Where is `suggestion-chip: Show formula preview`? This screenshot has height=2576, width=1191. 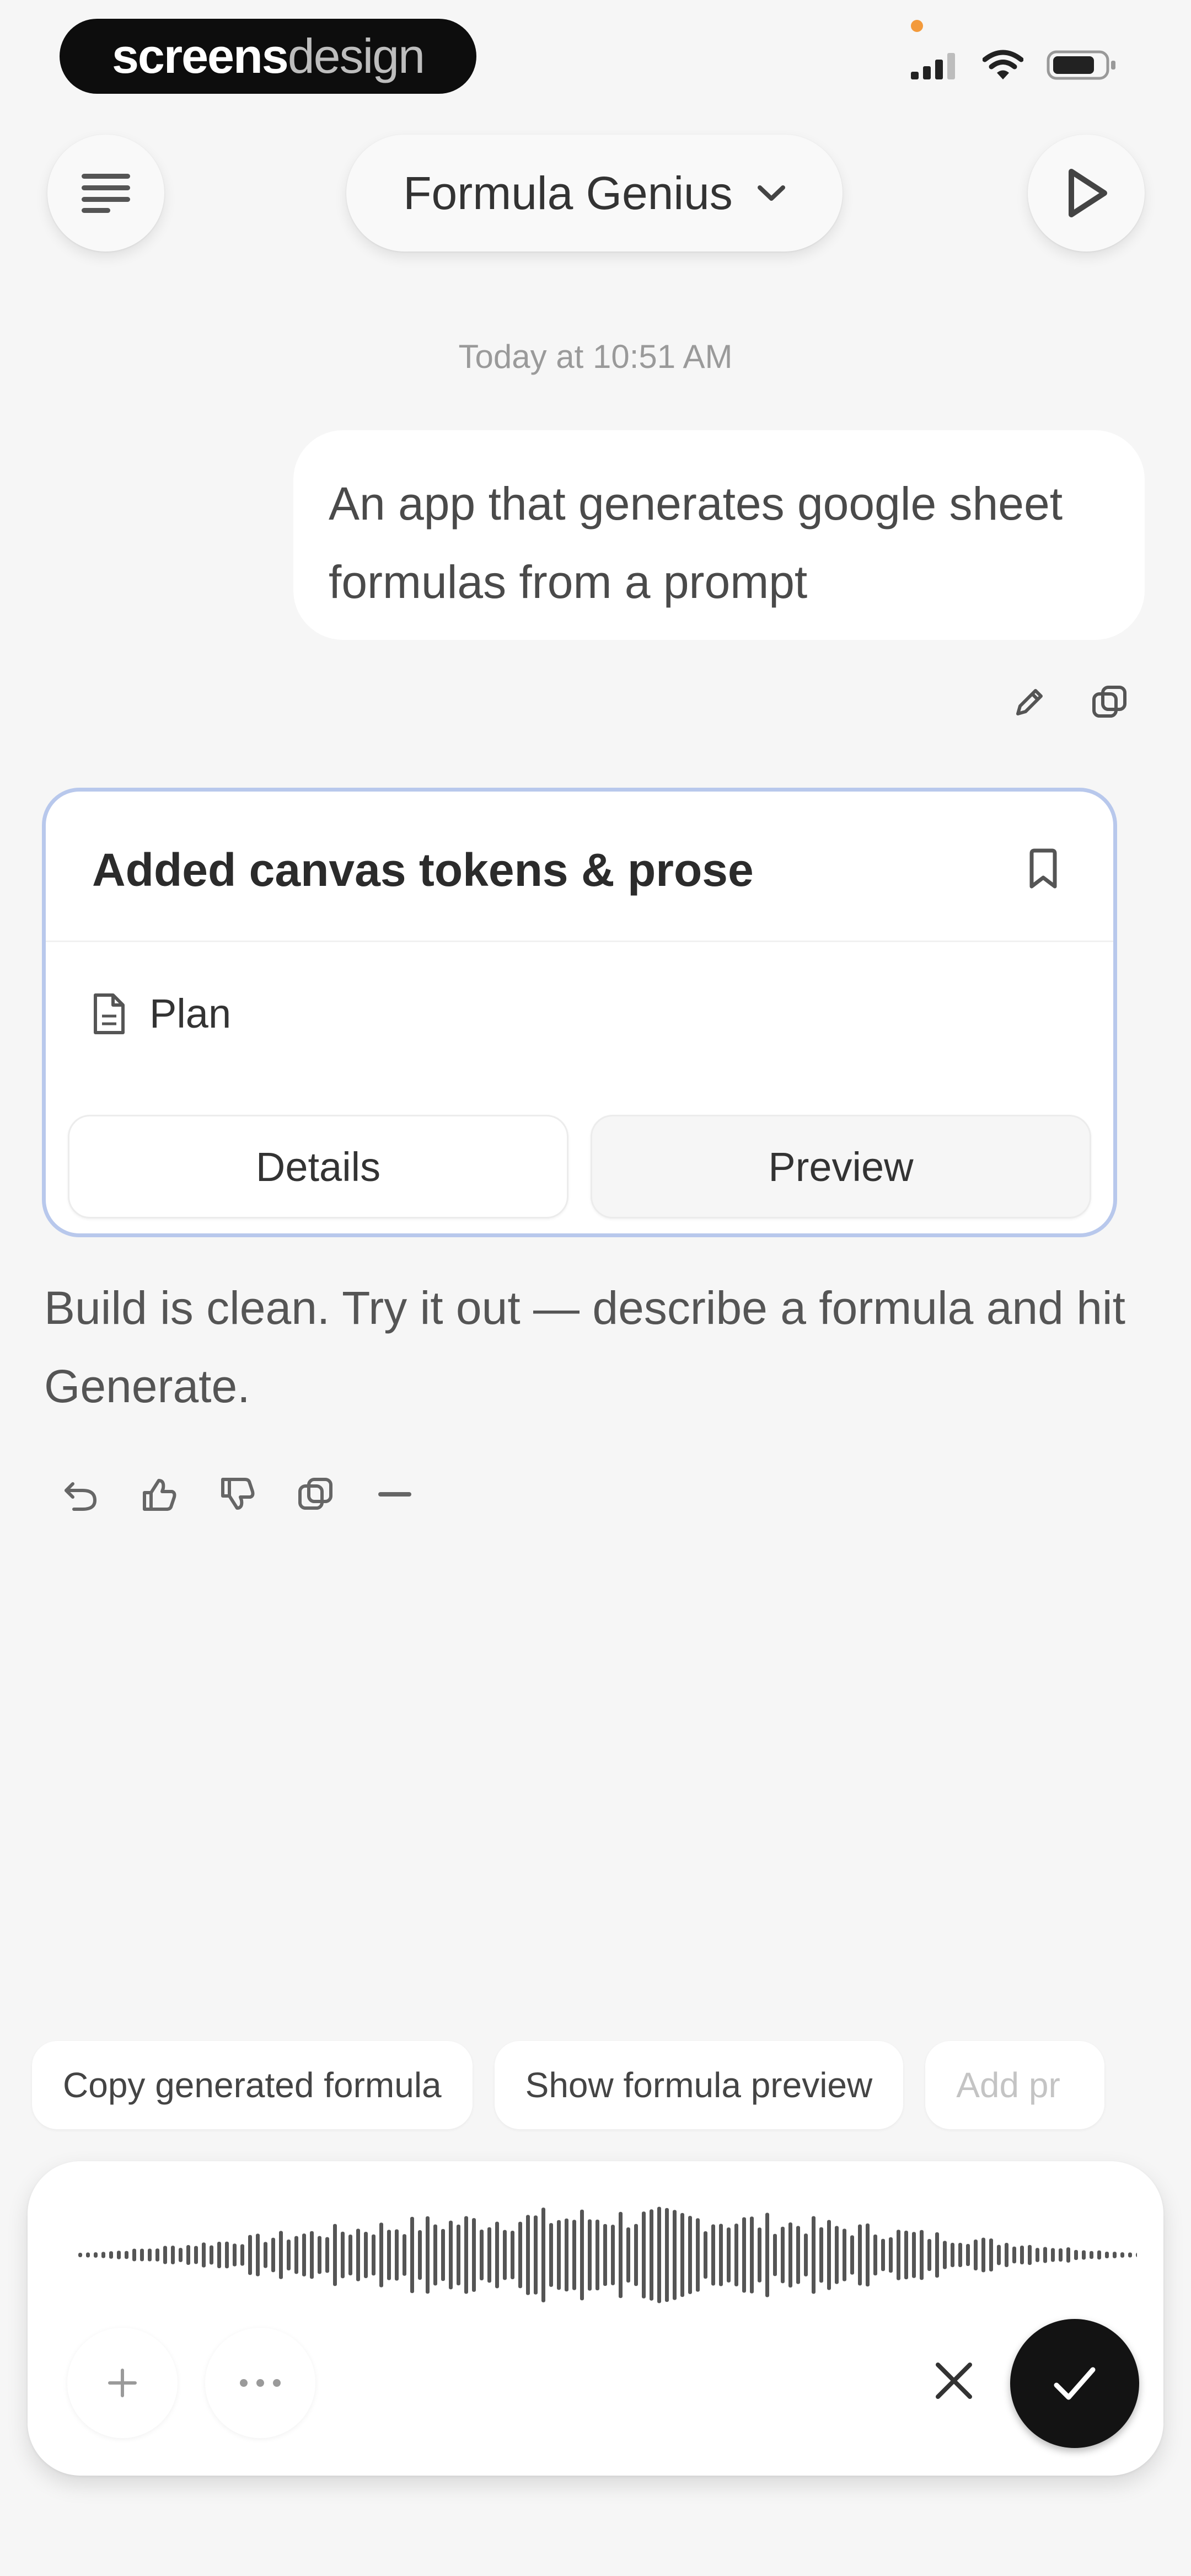
suggestion-chip: Show formula preview is located at coordinates (699, 2085).